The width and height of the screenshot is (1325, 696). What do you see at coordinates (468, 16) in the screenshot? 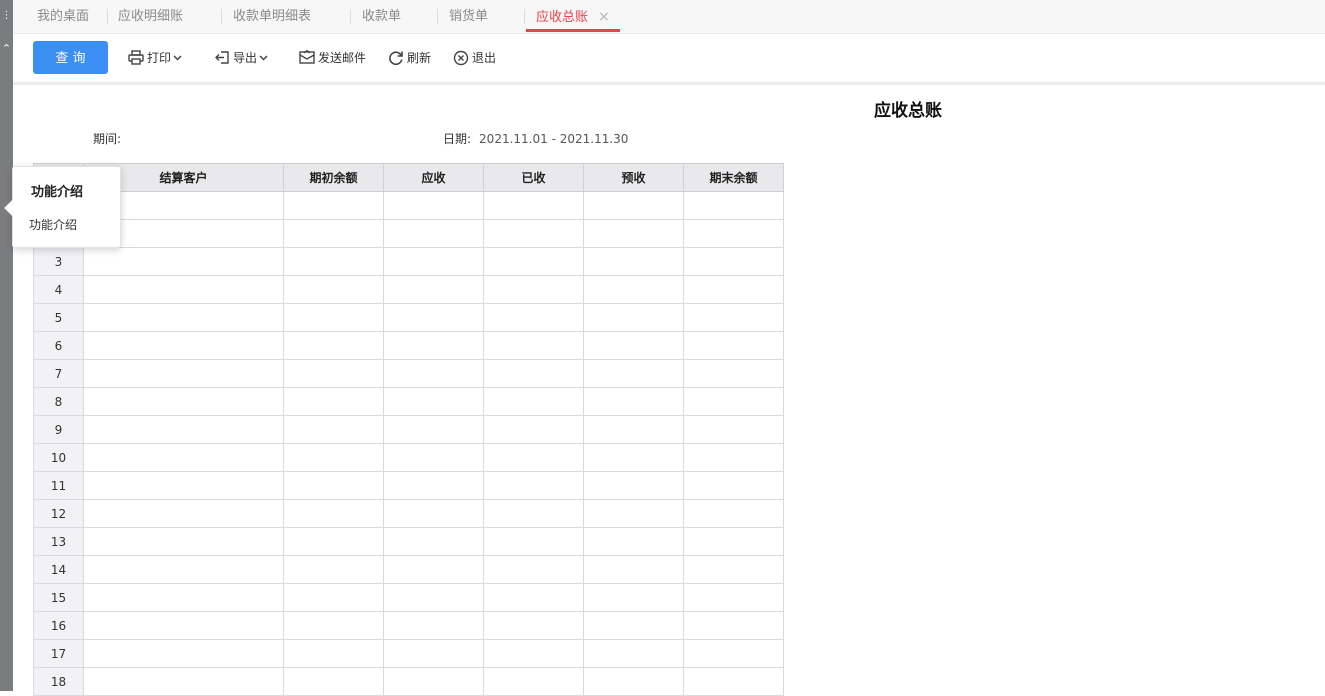
I see `tab-sales-order: 销货单` at bounding box center [468, 16].